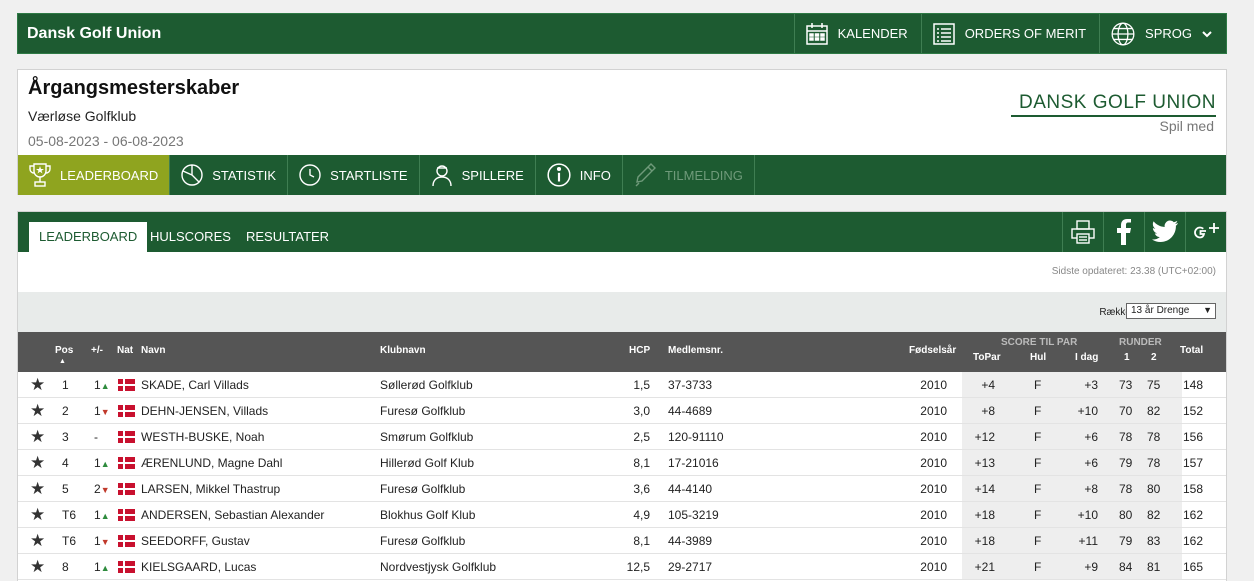  I want to click on logo-name: DANSK GOLF UNION, so click(1117, 102).